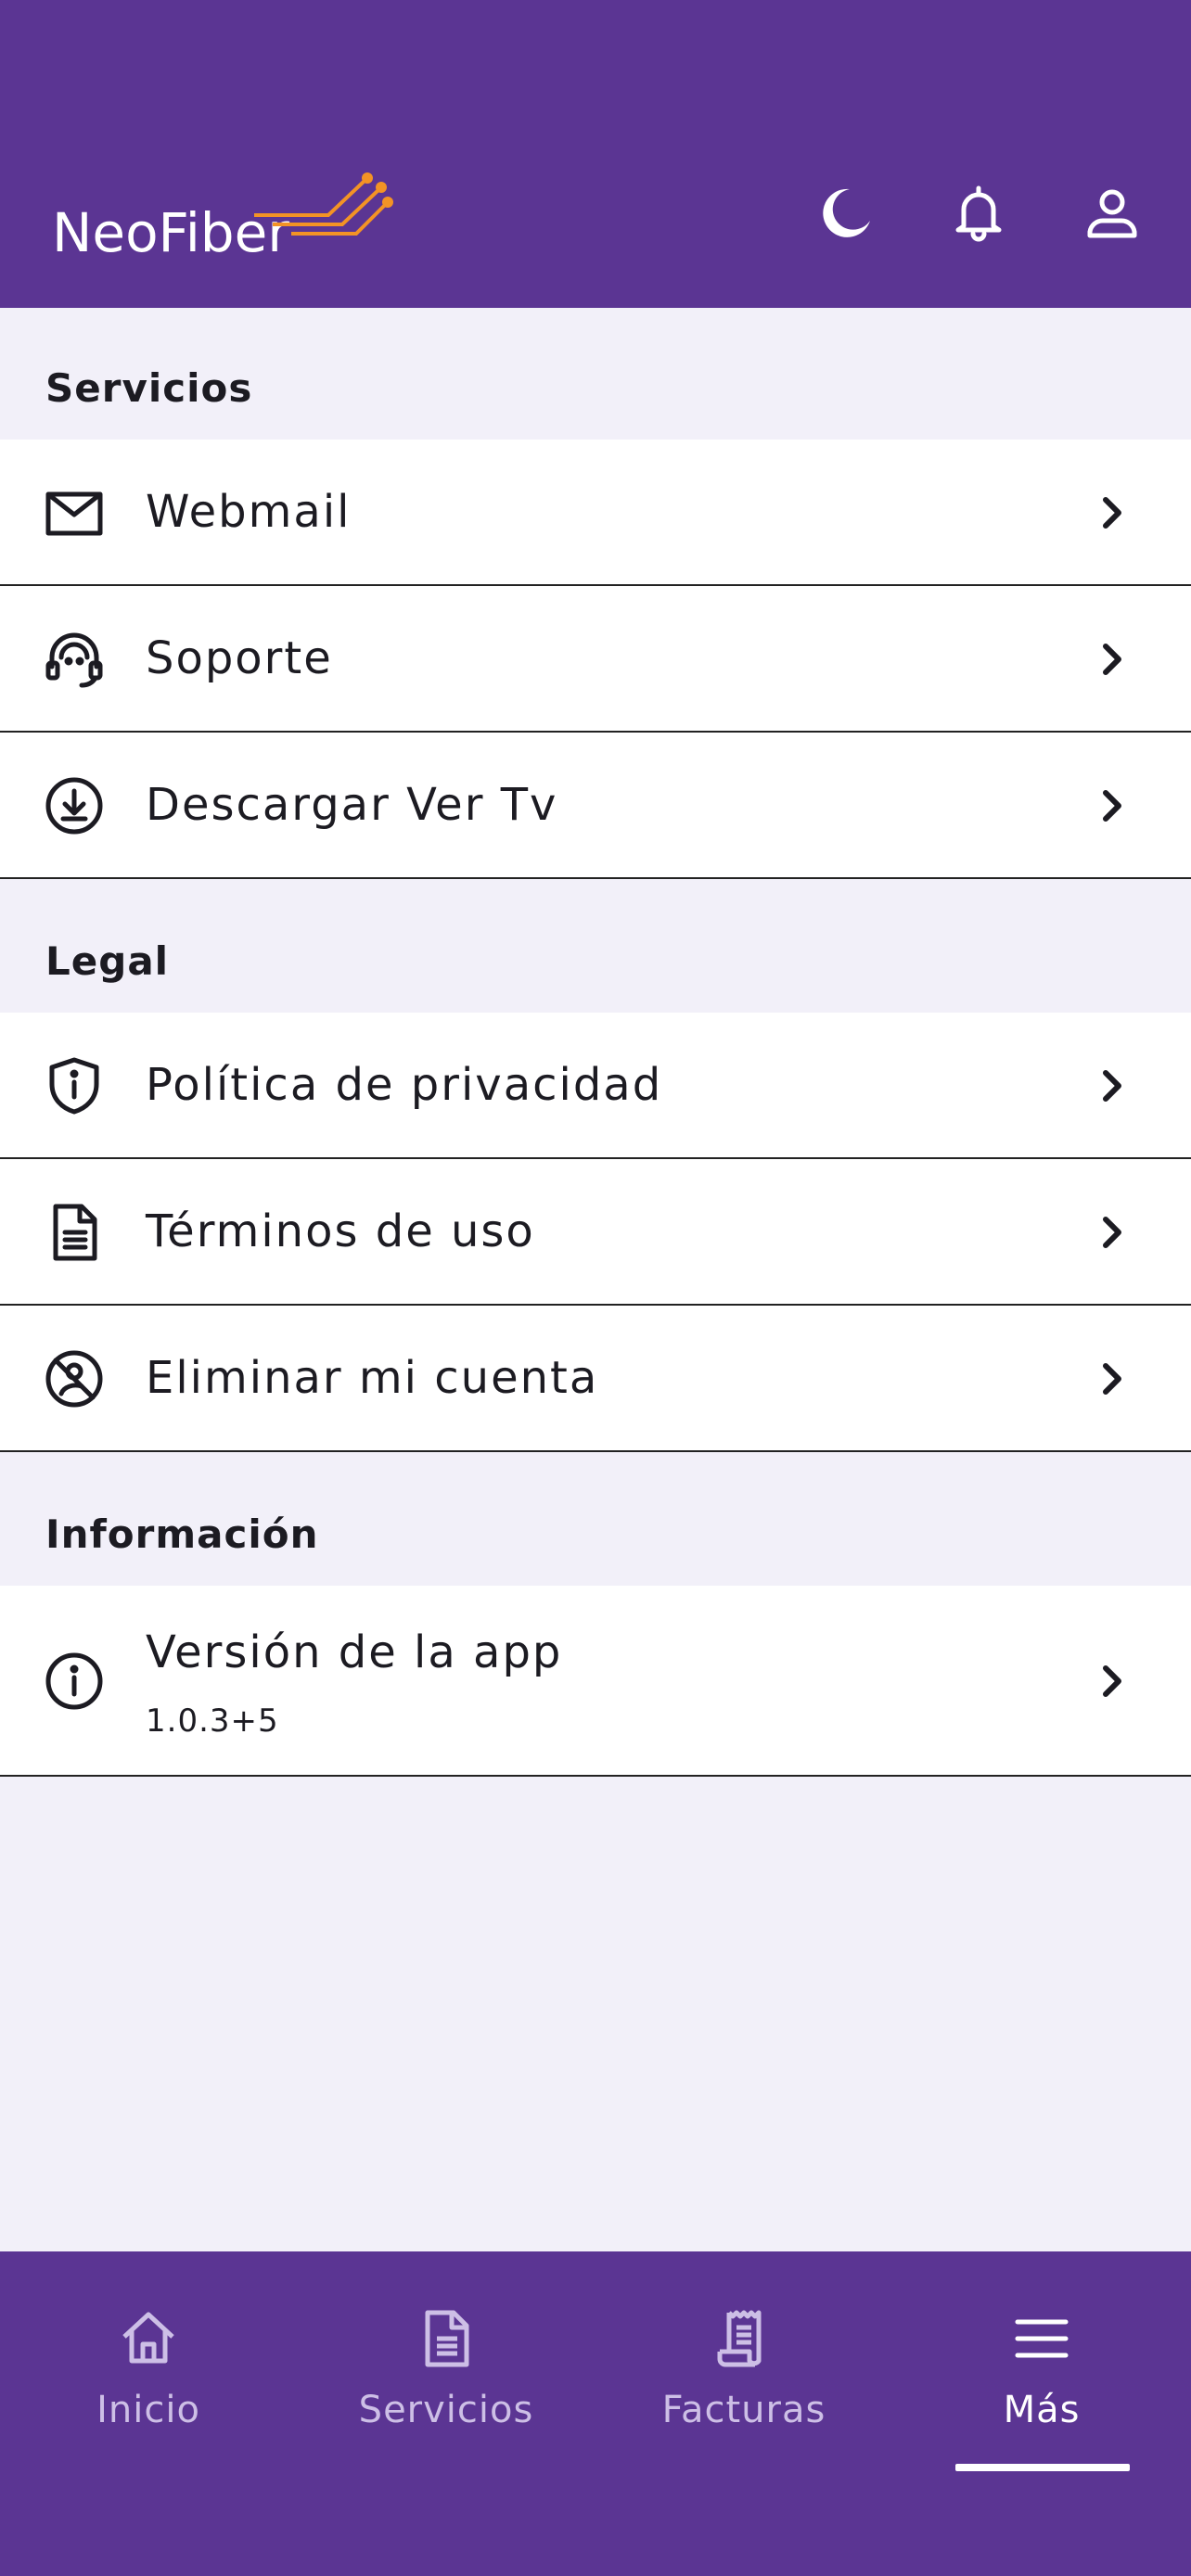 The image size is (1191, 2576). Describe the element at coordinates (74, 1379) in the screenshot. I see `no-account-icon` at that location.